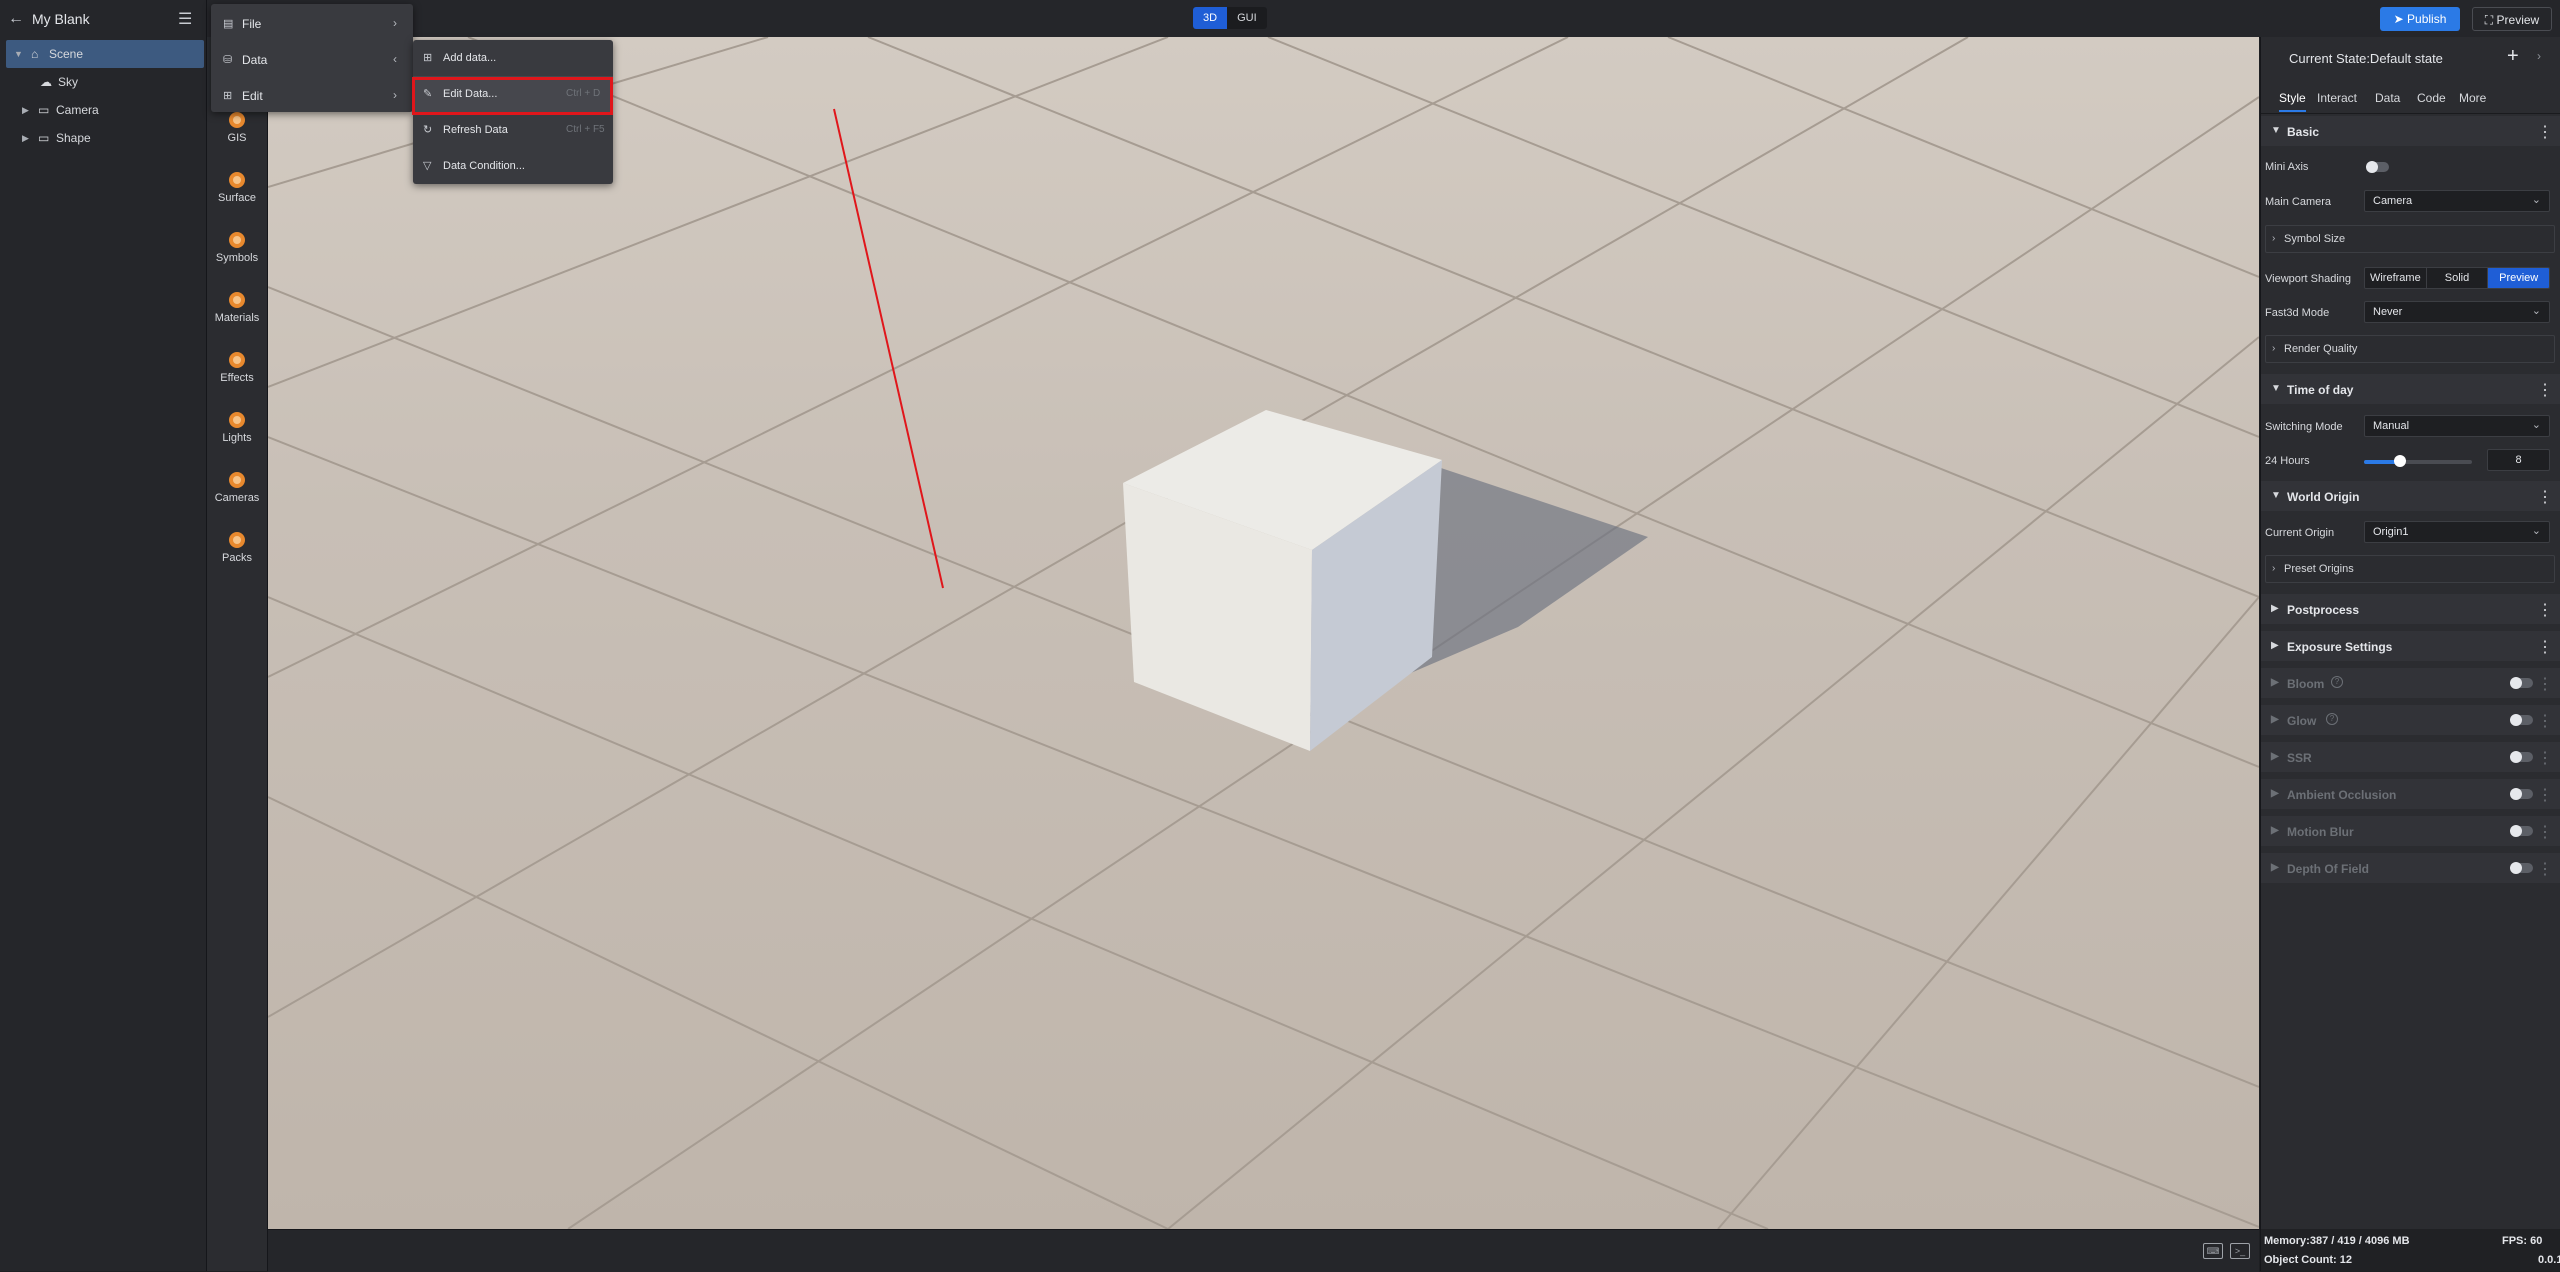  Describe the element at coordinates (2410, 868) in the screenshot. I see `section-depth-of-field: ▶ Depth Of Field ⋮` at that location.